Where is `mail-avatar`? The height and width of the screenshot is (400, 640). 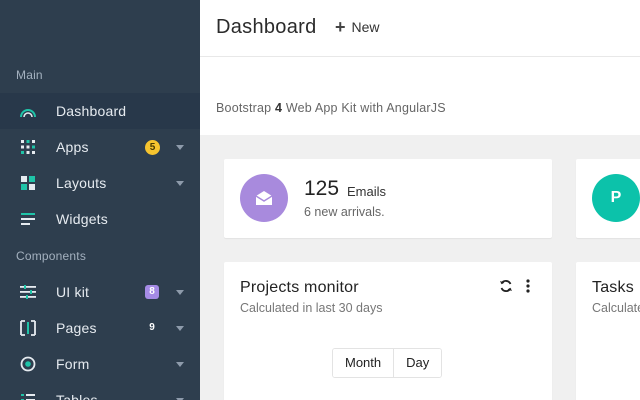
mail-avatar is located at coordinates (264, 198).